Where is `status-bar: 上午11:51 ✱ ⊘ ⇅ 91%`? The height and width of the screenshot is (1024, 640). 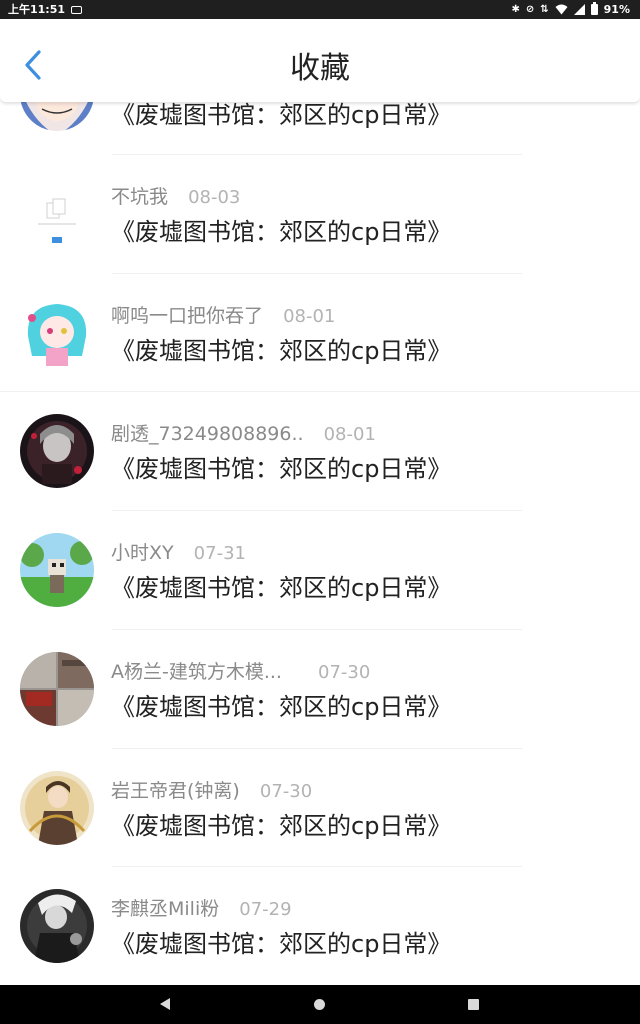 status-bar: 上午11:51 ✱ ⊘ ⇅ 91% is located at coordinates (320, 9).